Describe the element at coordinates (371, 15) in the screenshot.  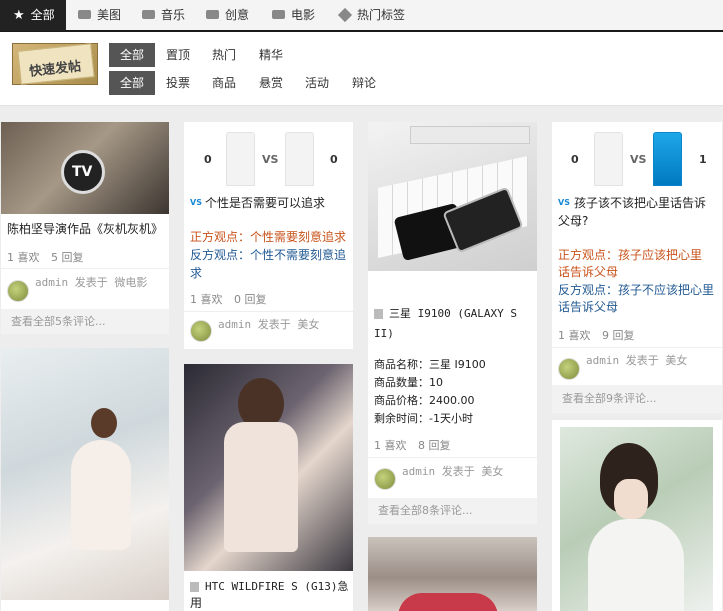
I see `nav-item-hot-tags: 热门标签` at that location.